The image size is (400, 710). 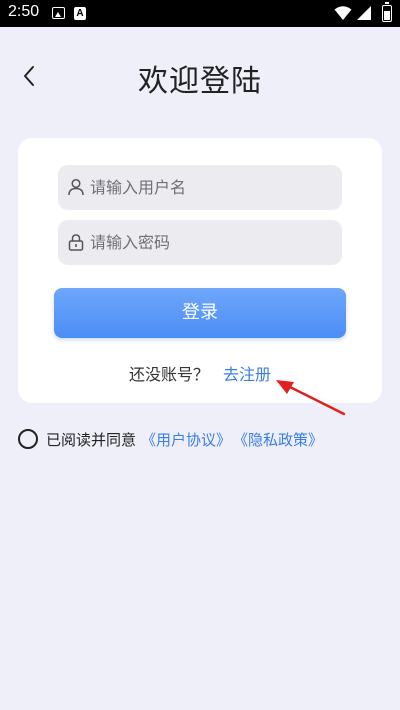 What do you see at coordinates (343, 13) in the screenshot?
I see `wifi-icon` at bounding box center [343, 13].